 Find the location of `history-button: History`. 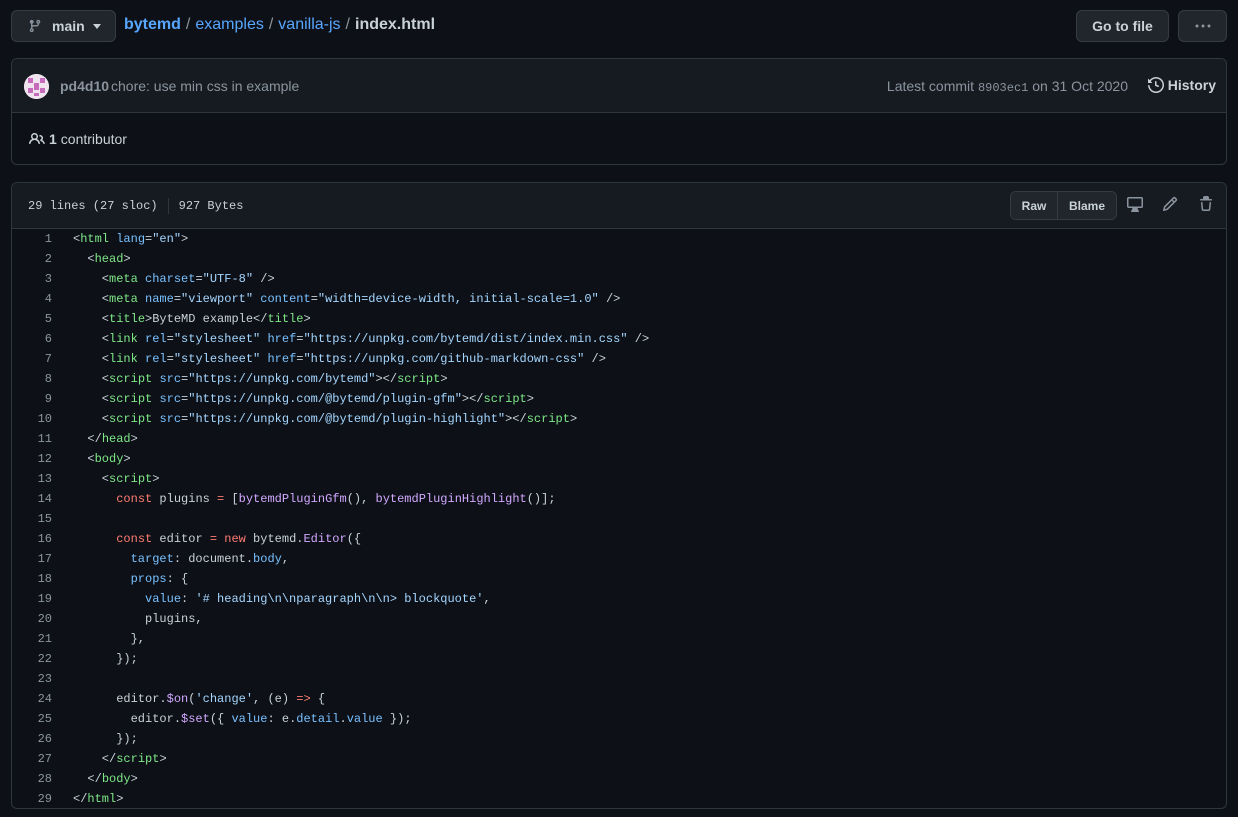

history-button: History is located at coordinates (1181, 85).